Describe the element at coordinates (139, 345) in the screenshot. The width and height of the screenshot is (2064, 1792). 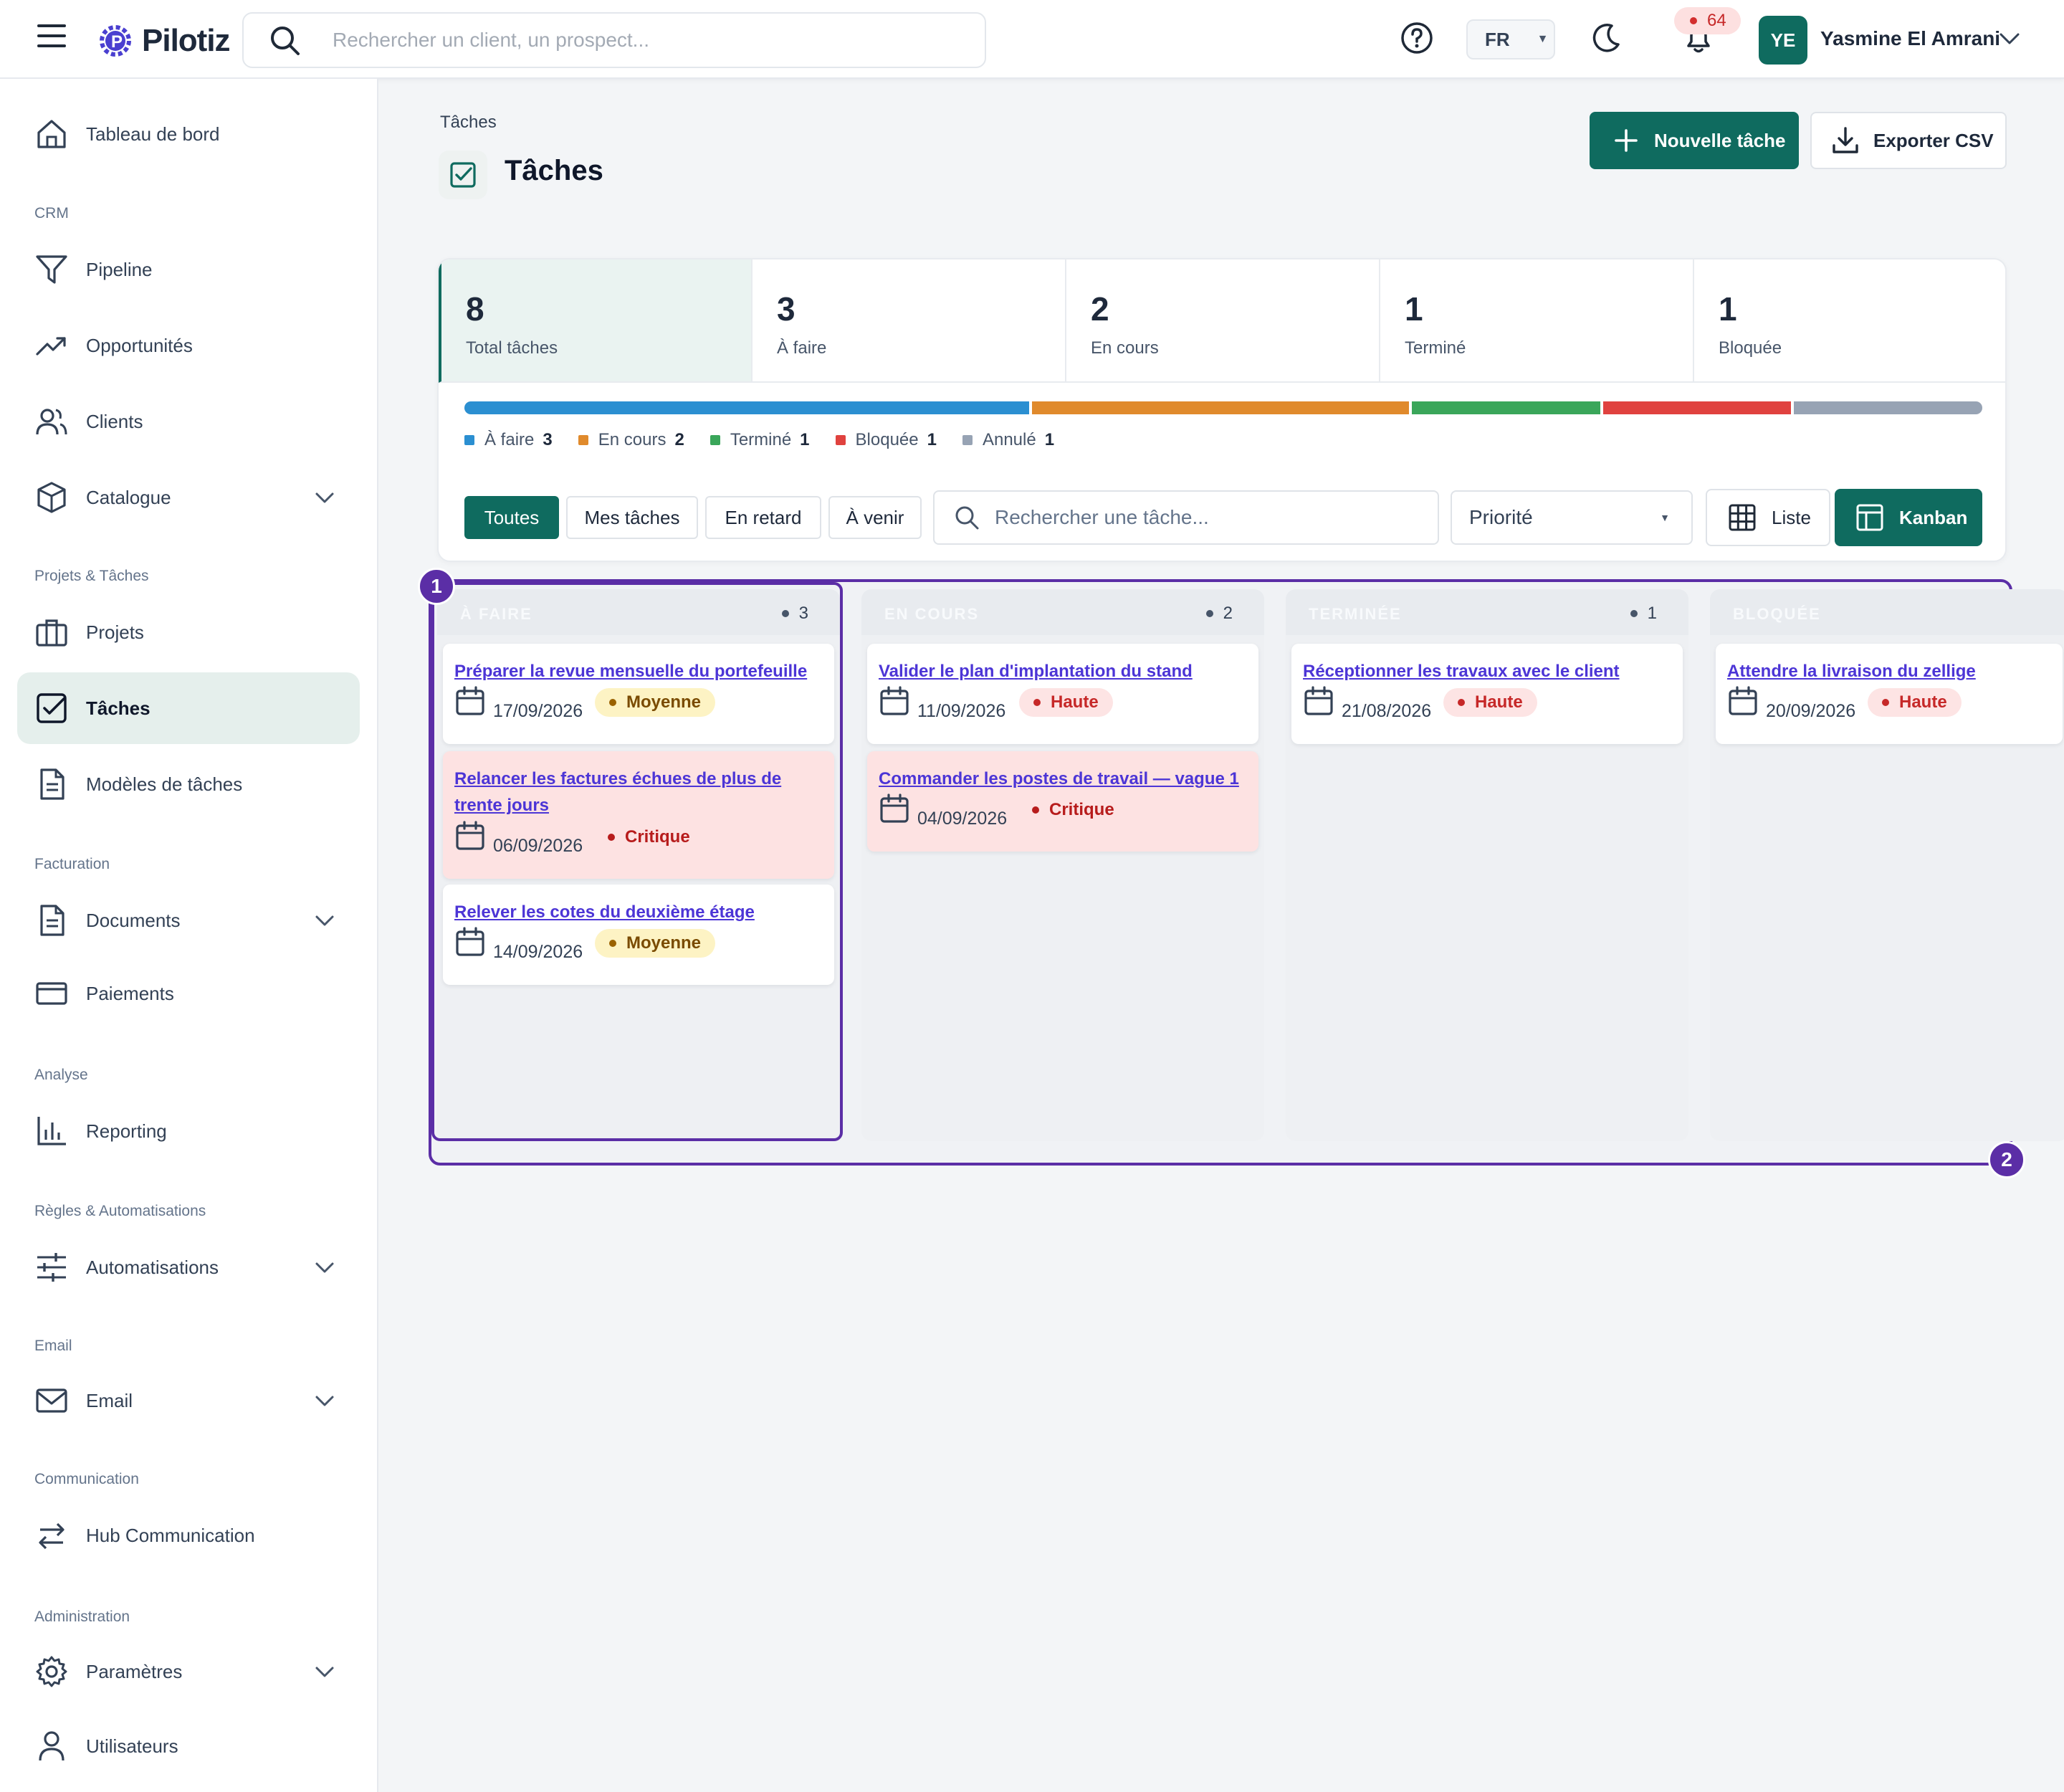
I see `sidebar-item-label: Opportunités` at that location.